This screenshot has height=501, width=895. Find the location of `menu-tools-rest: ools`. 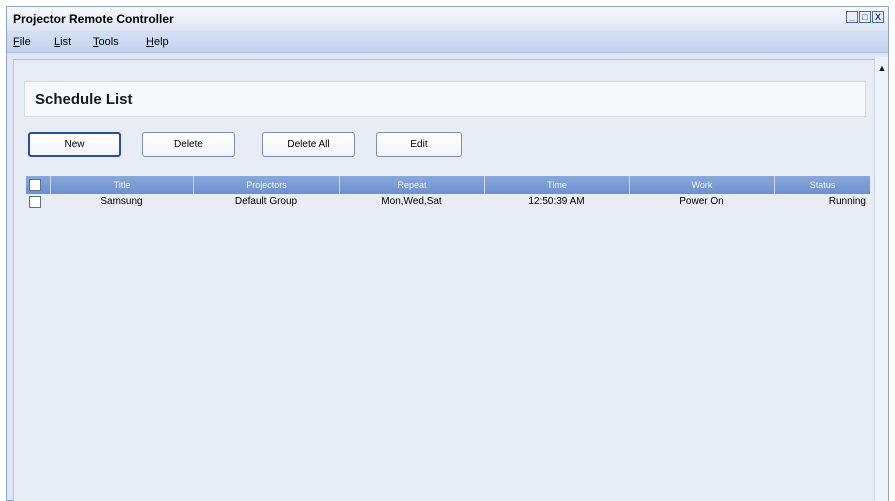

menu-tools-rest: ools is located at coordinates (108, 42).